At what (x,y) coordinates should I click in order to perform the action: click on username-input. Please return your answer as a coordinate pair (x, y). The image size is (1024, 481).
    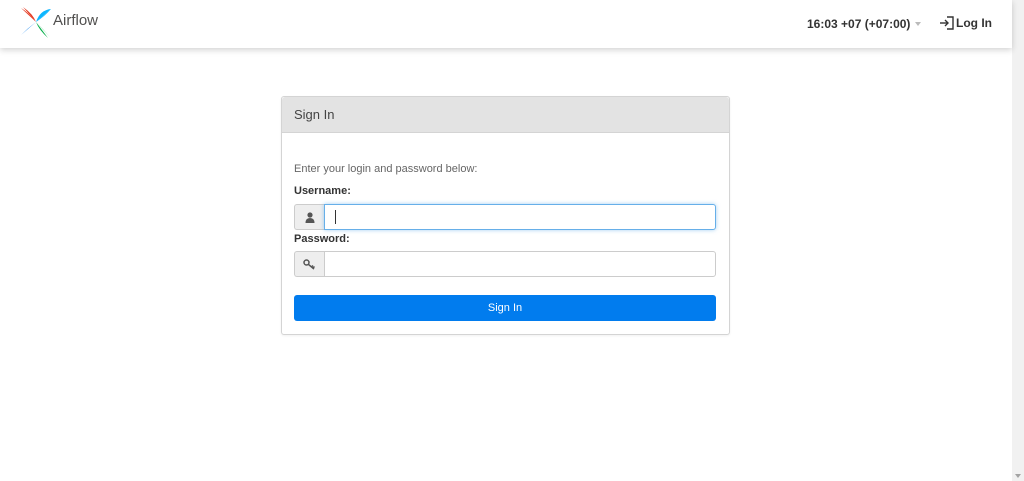
    Looking at the image, I should click on (520, 217).